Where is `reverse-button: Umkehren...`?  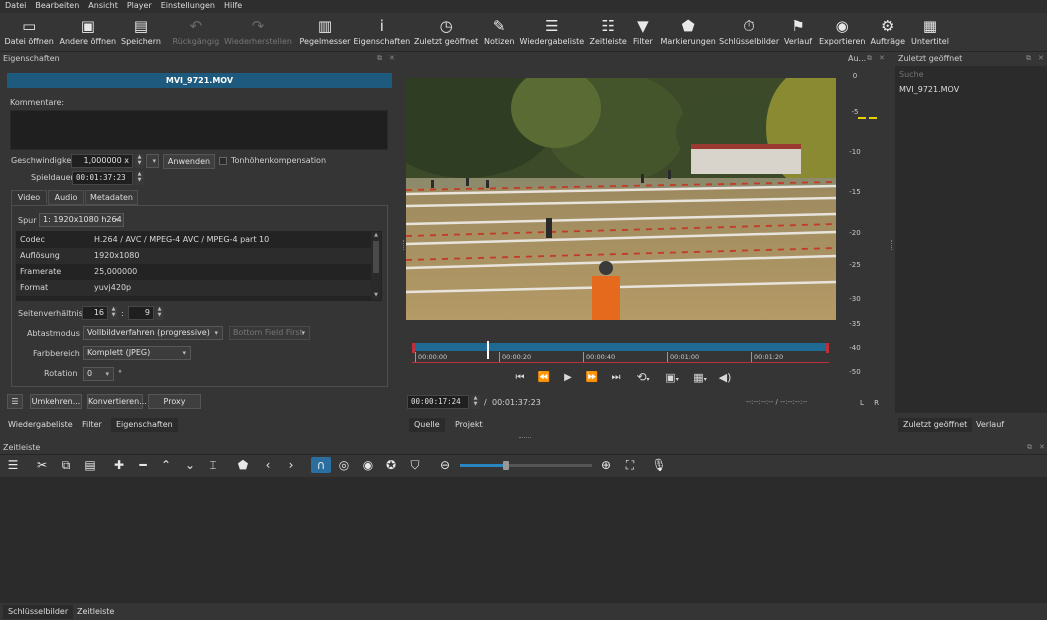
reverse-button: Umkehren... is located at coordinates (56, 401).